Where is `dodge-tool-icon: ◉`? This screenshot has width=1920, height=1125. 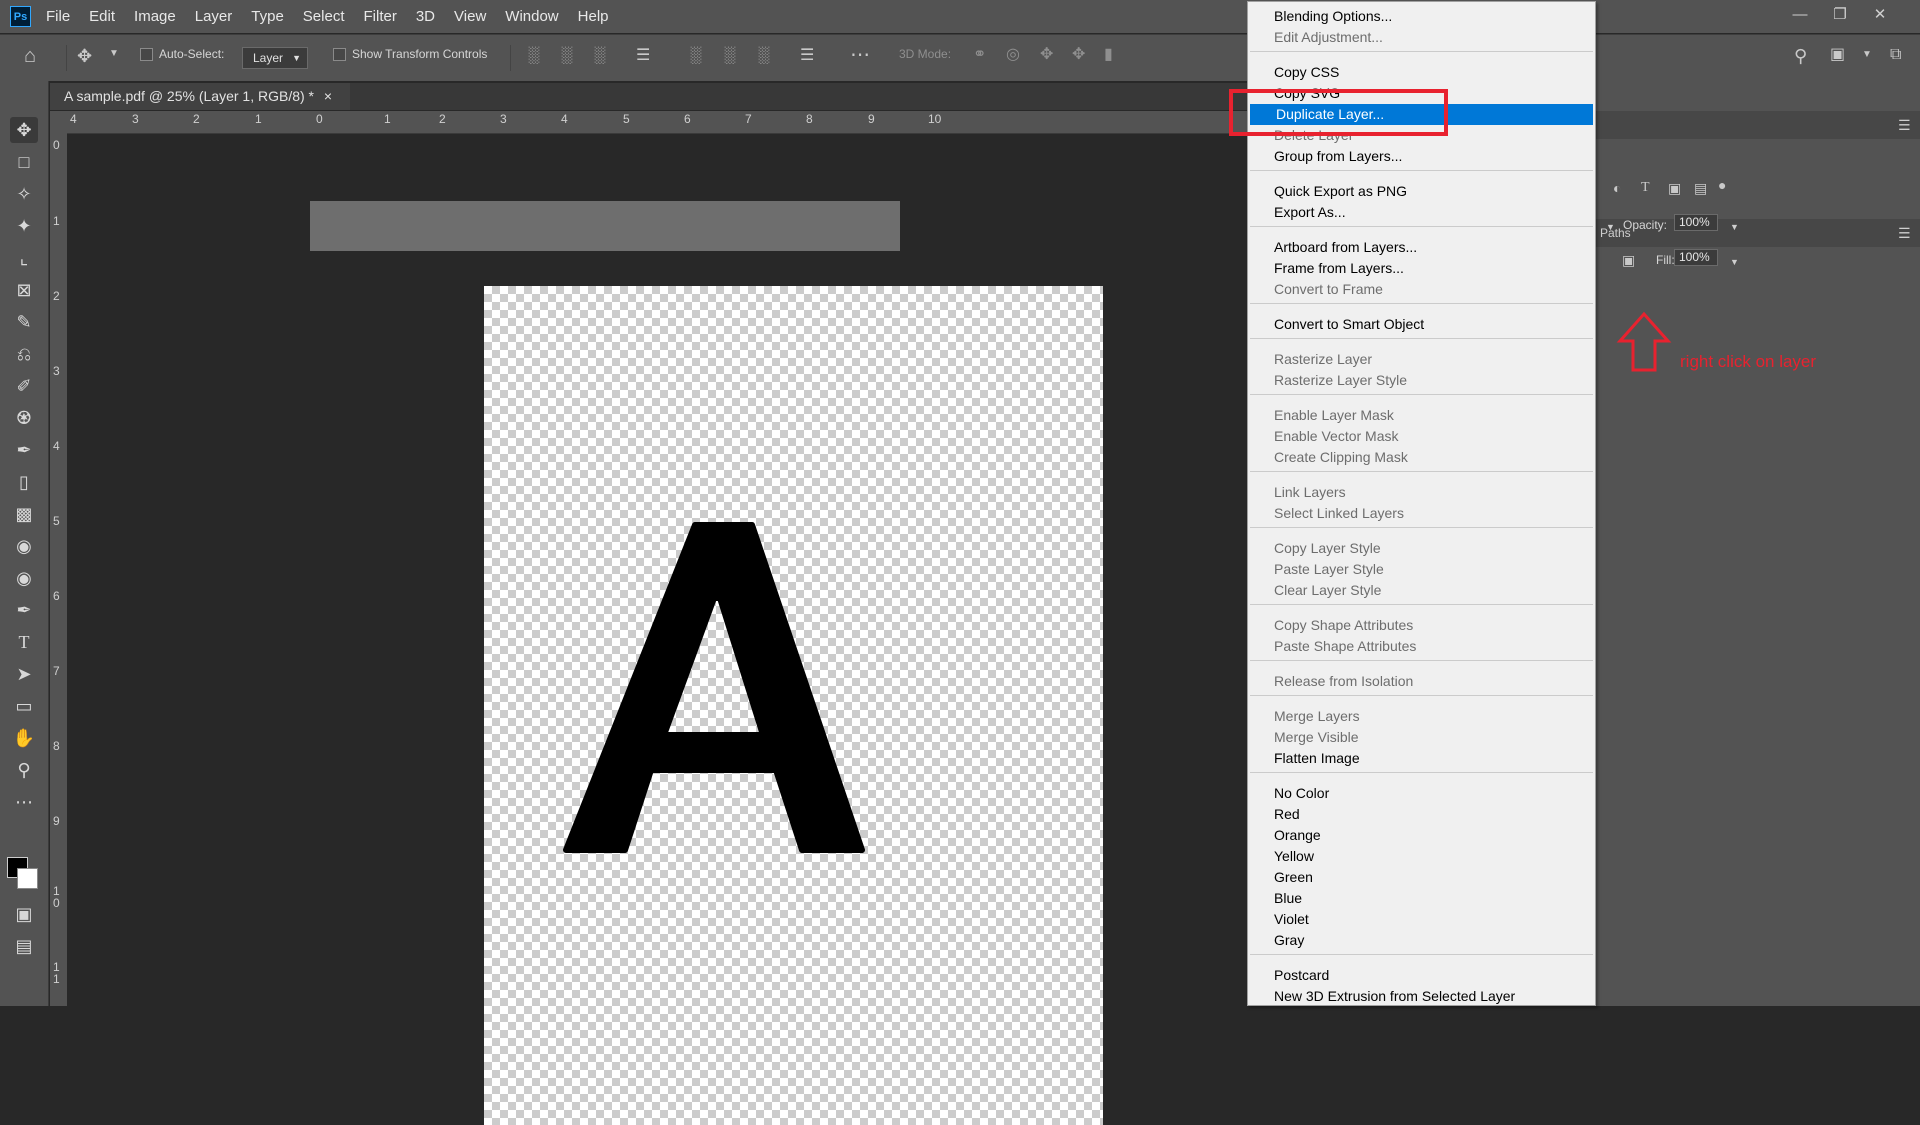
dodge-tool-icon: ◉ is located at coordinates (24, 578).